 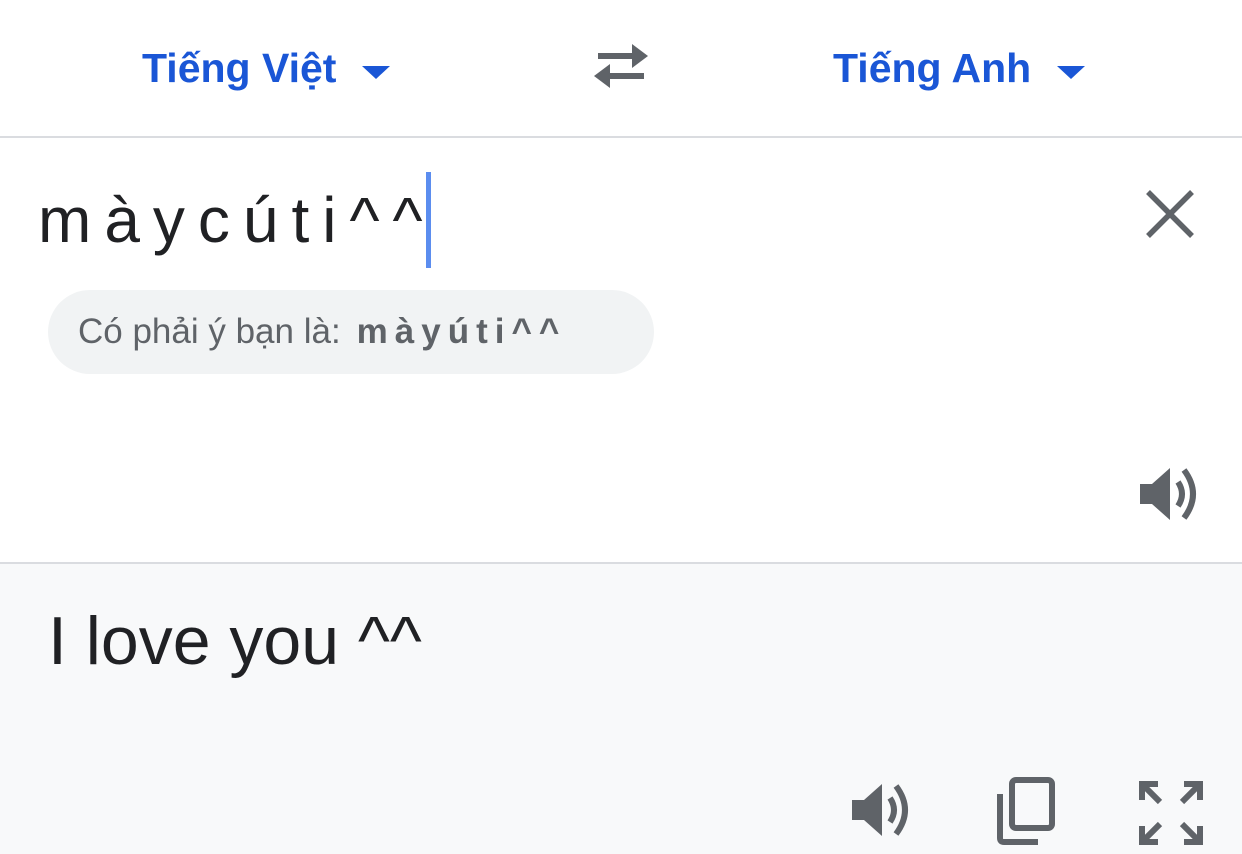 I want to click on translation-result: I love you ^^, so click(x=235, y=641).